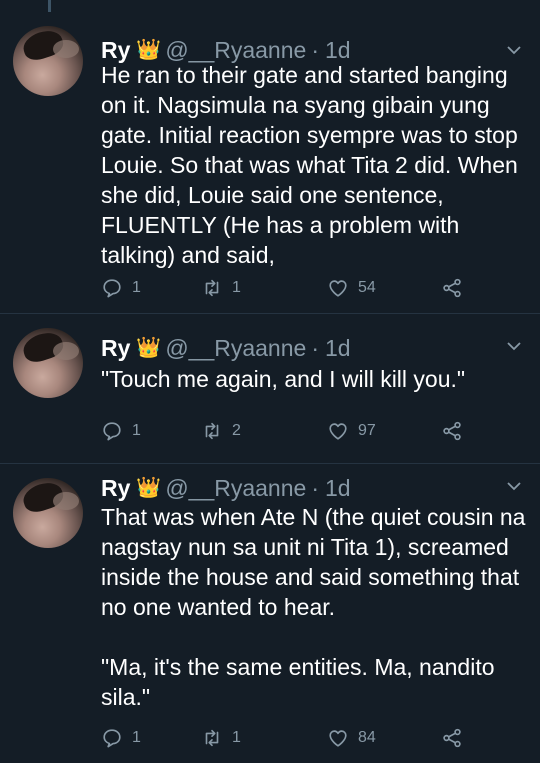 The width and height of the screenshot is (540, 763). Describe the element at coordinates (367, 287) in the screenshot. I see `like-count: 54` at that location.